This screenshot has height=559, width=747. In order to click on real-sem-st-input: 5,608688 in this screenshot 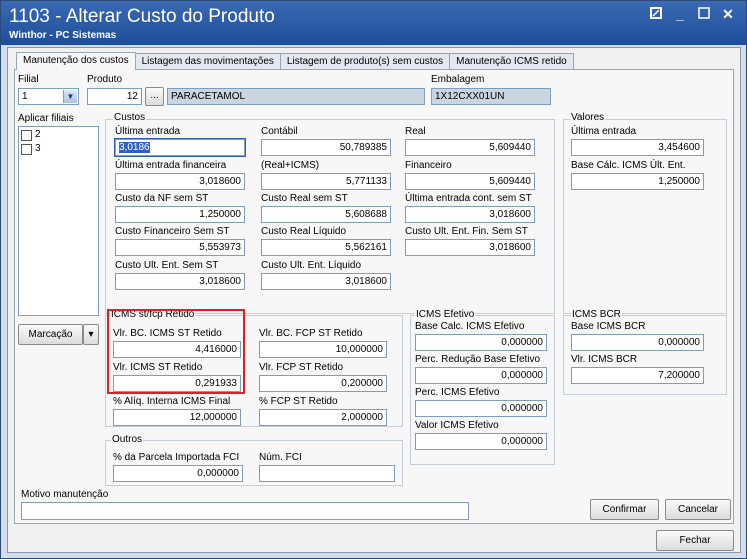, I will do `click(326, 214)`.